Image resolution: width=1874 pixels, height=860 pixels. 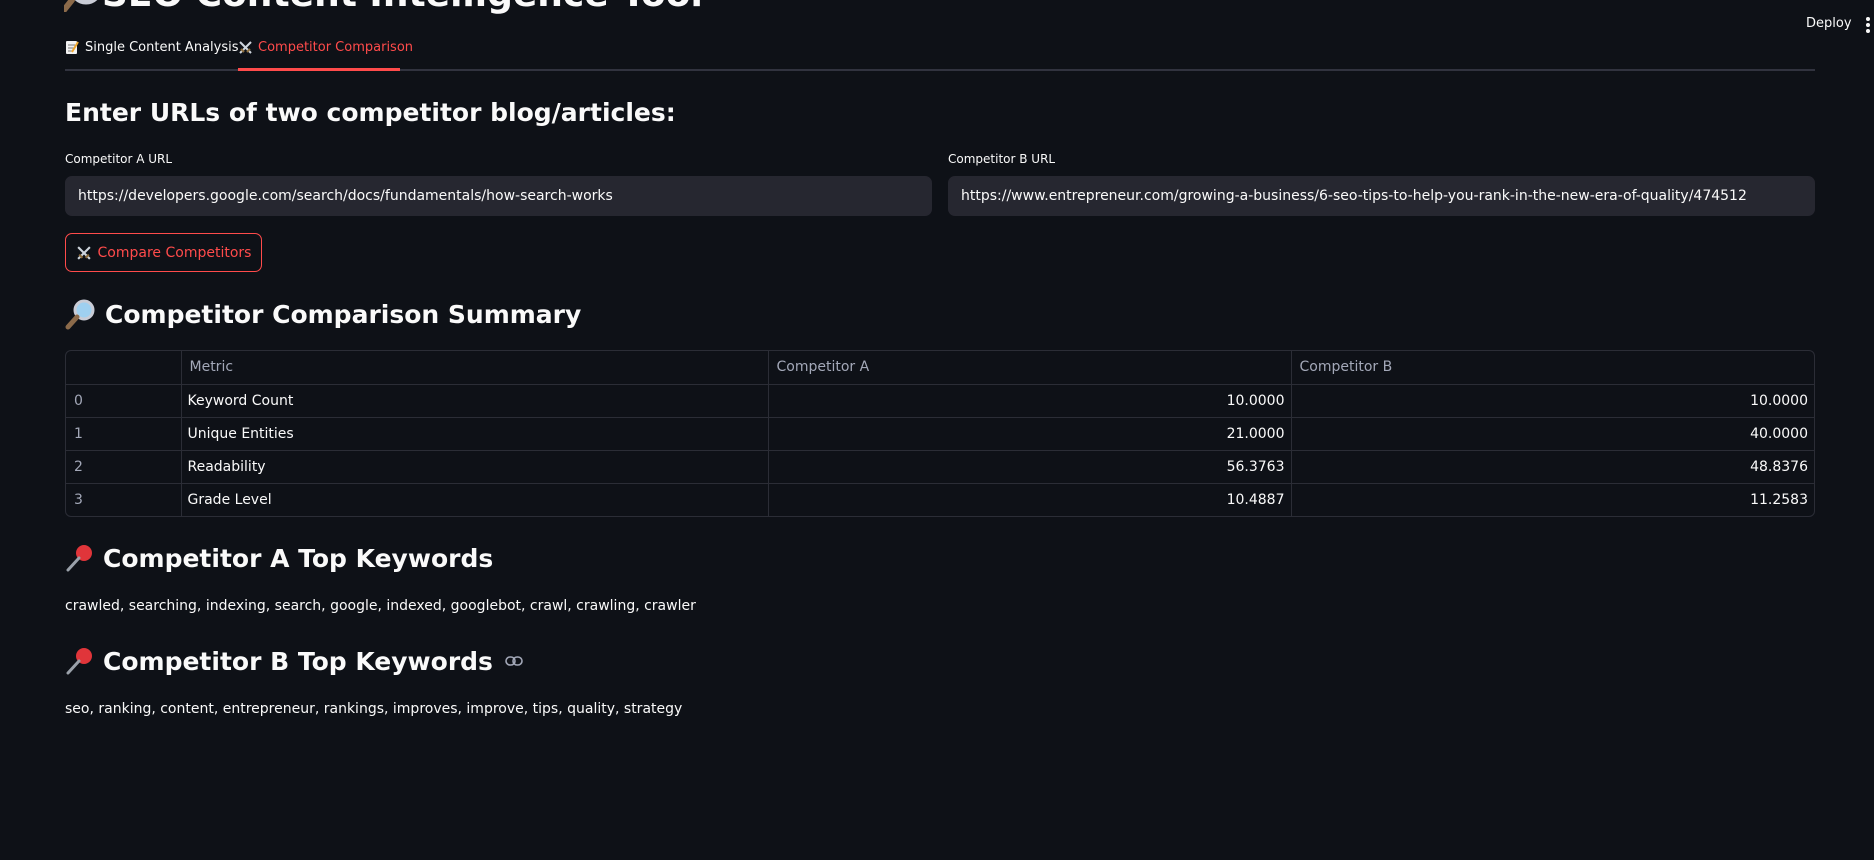 I want to click on table-row: 2 Readability 56.3763 48.8376, so click(x=940, y=467).